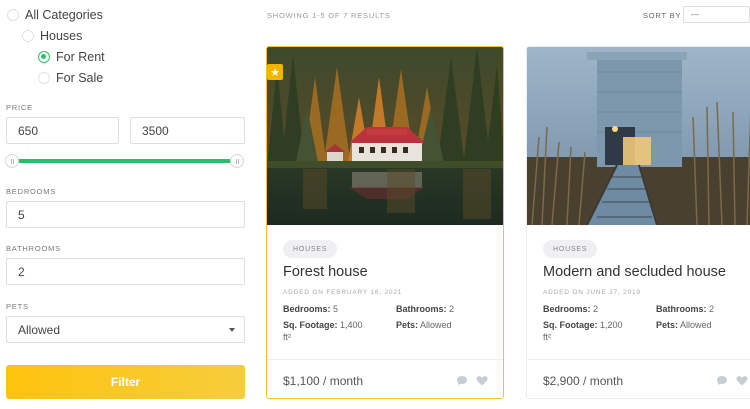 The width and height of the screenshot is (750, 409). What do you see at coordinates (125, 382) in the screenshot?
I see `filter-button: Filter` at bounding box center [125, 382].